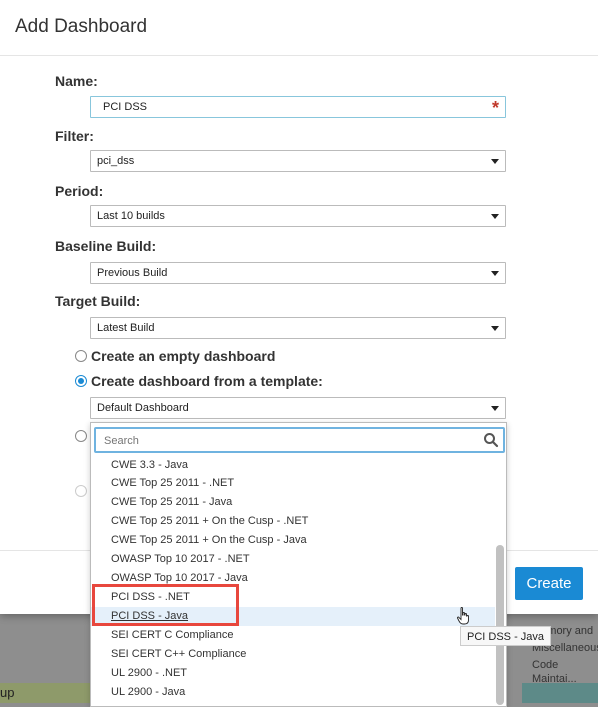 This screenshot has width=598, height=707. What do you see at coordinates (293, 559) in the screenshot?
I see `list-item: OWASP Top 10 2017 - .NET` at bounding box center [293, 559].